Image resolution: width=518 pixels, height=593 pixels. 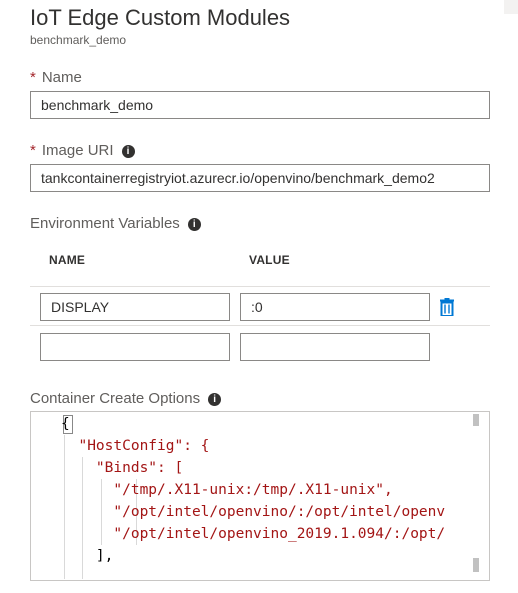 What do you see at coordinates (160, 17) in the screenshot?
I see `page-title: IoT Edge Custom Modules` at bounding box center [160, 17].